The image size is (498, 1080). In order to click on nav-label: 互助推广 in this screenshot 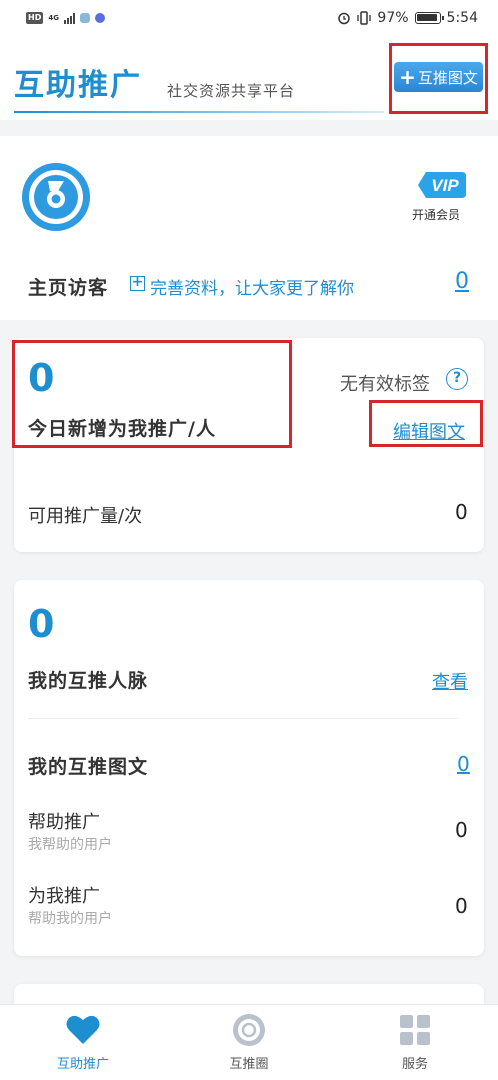, I will do `click(82, 1064)`.